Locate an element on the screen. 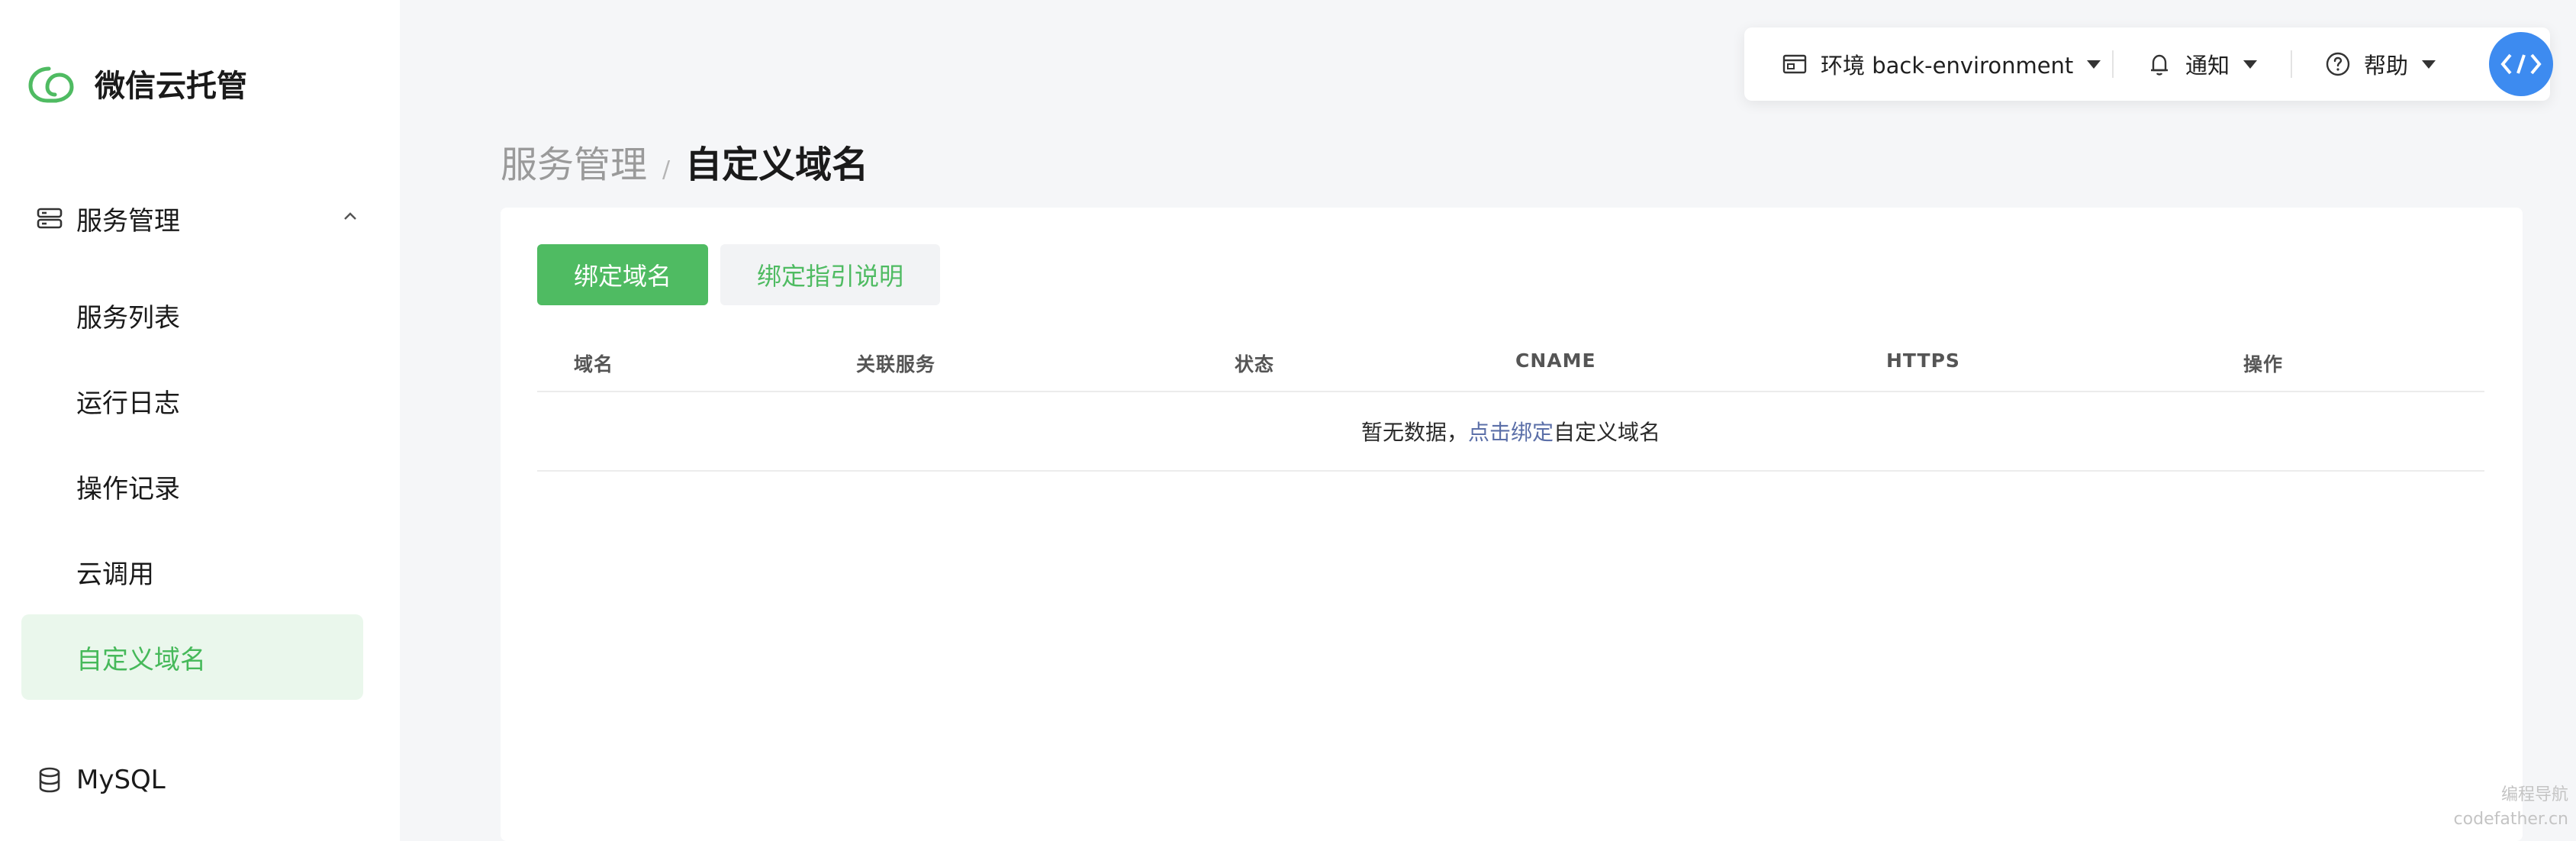 This screenshot has width=2576, height=841. breadcrumb-parent: 服务管理 is located at coordinates (574, 161).